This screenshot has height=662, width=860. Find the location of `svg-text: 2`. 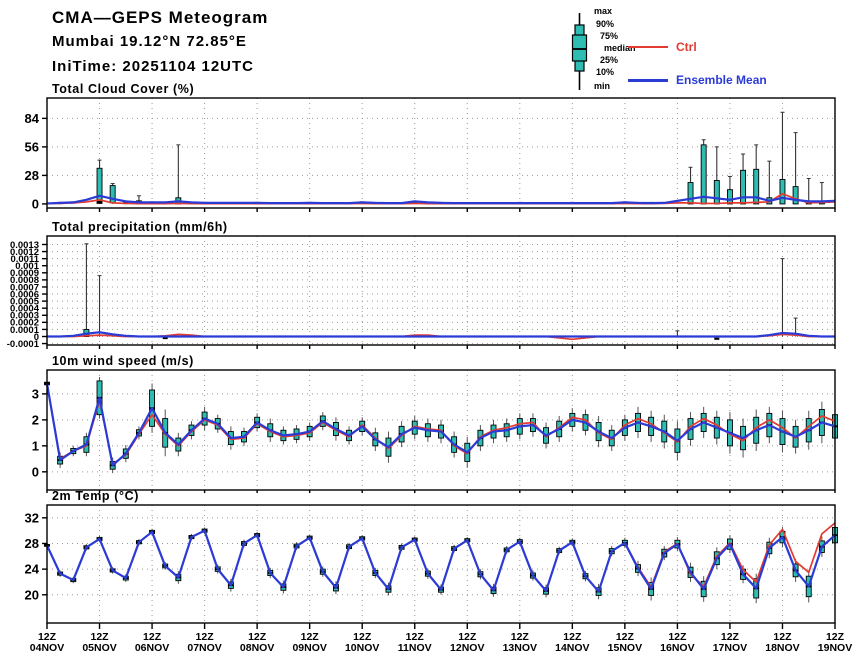

svg-text: 2 is located at coordinates (35, 419).